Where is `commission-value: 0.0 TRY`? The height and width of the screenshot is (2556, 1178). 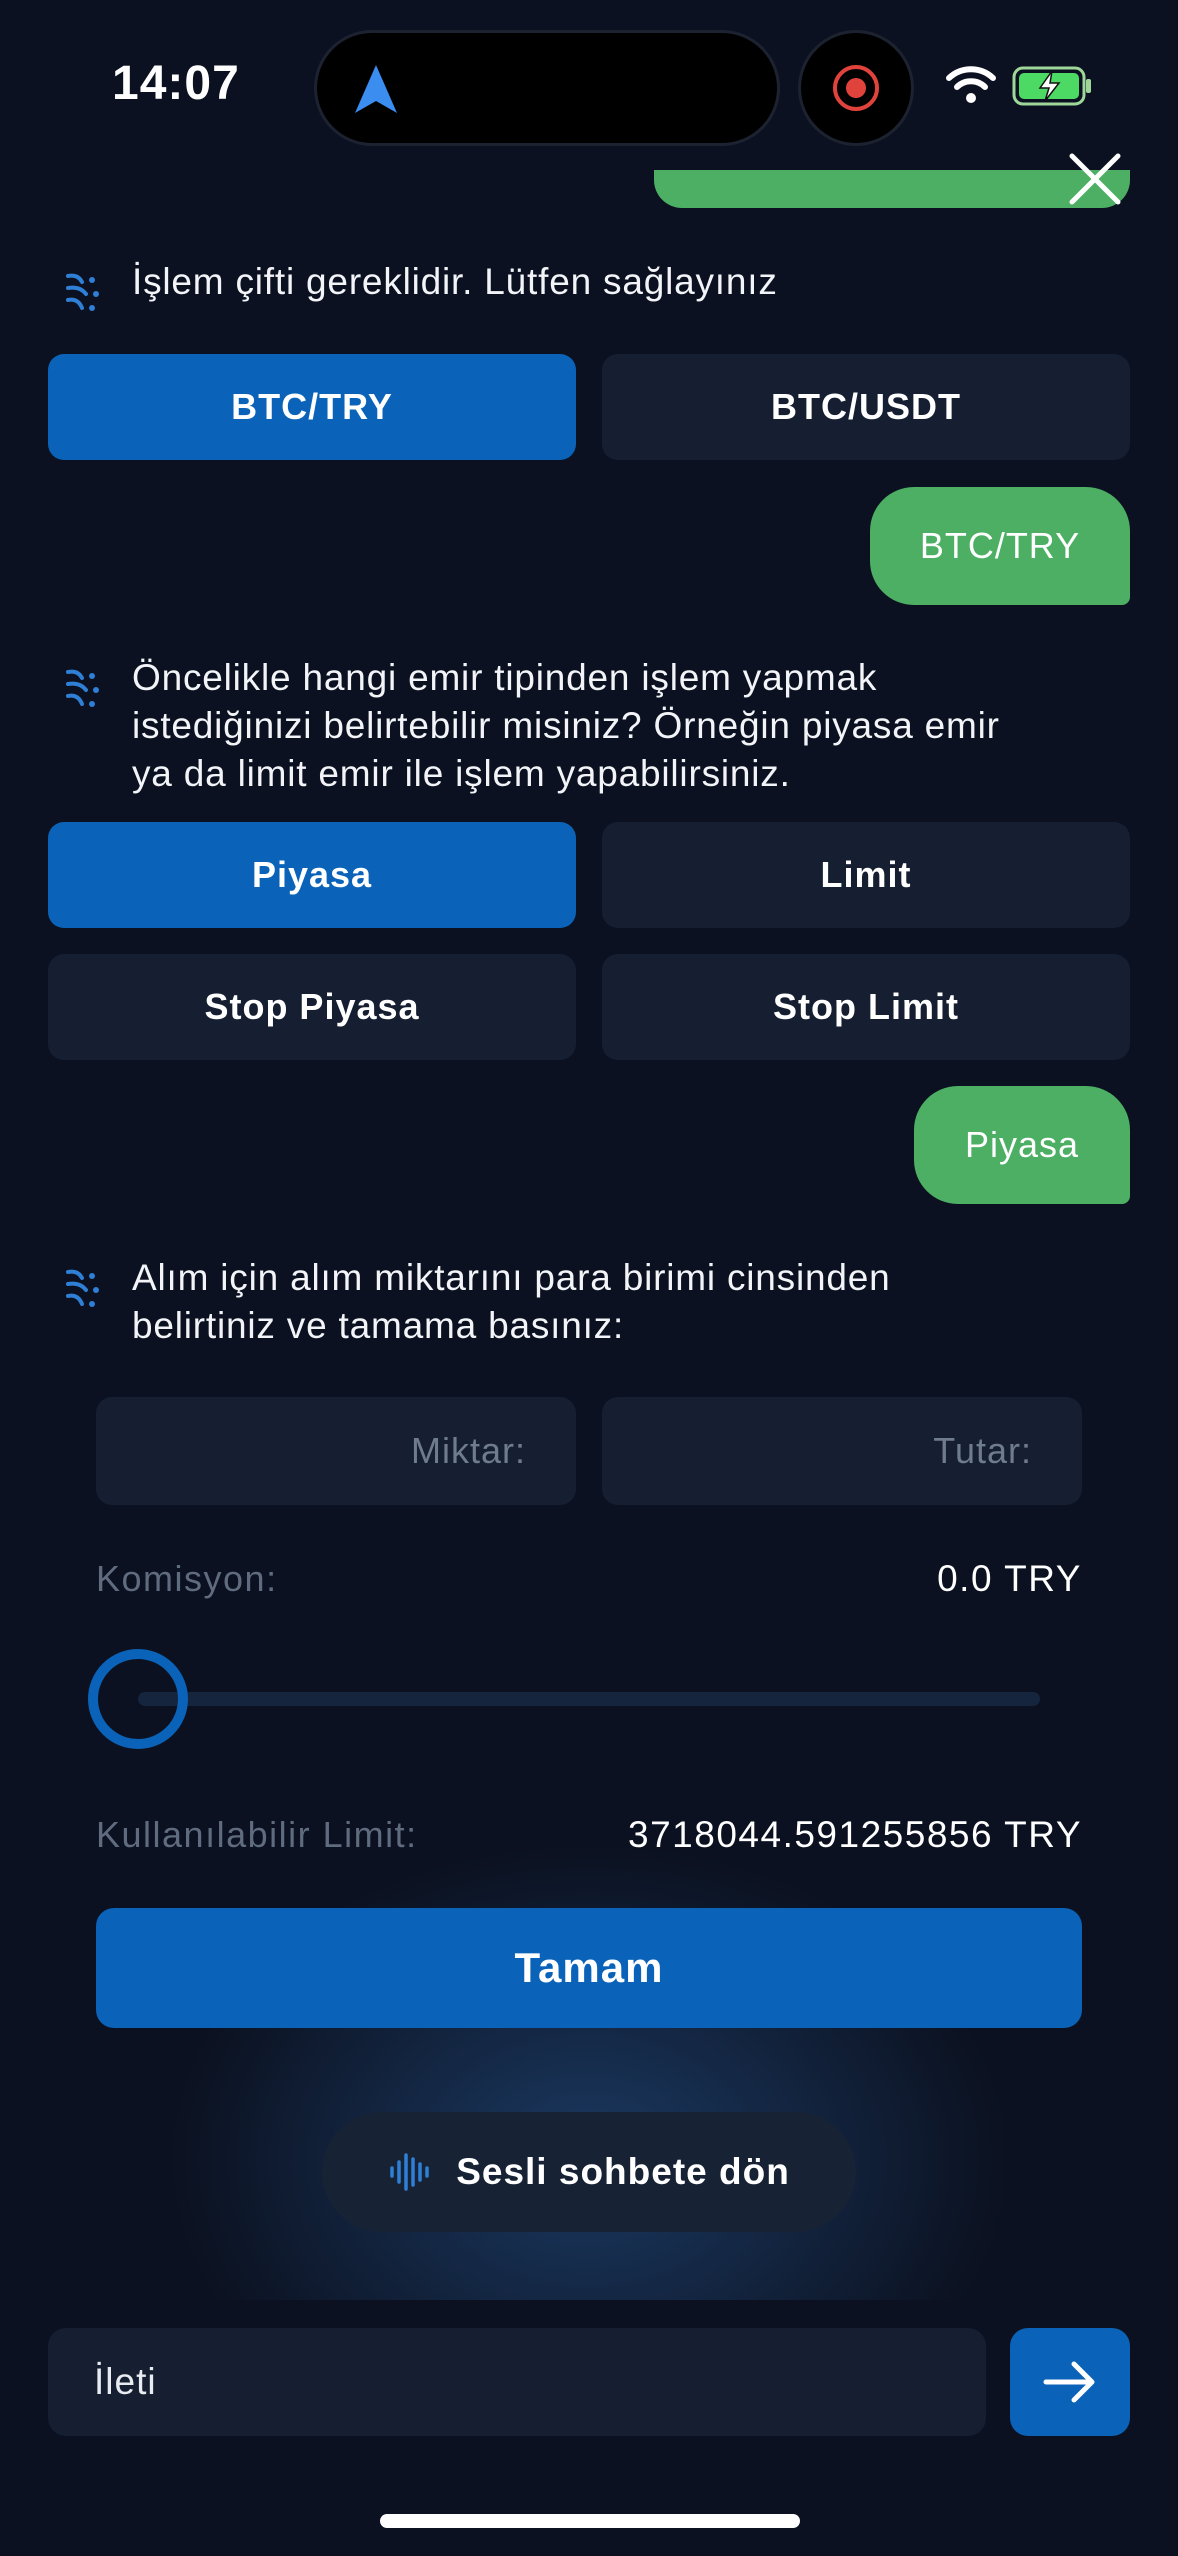 commission-value: 0.0 TRY is located at coordinates (1009, 1578).